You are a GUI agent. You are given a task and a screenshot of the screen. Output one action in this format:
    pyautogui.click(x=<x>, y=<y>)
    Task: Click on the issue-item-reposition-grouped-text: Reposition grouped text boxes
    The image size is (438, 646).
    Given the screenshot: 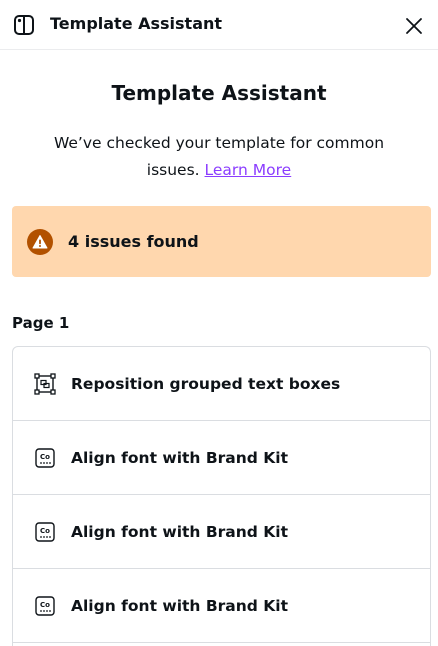 What is the action you would take?
    pyautogui.click(x=221, y=384)
    